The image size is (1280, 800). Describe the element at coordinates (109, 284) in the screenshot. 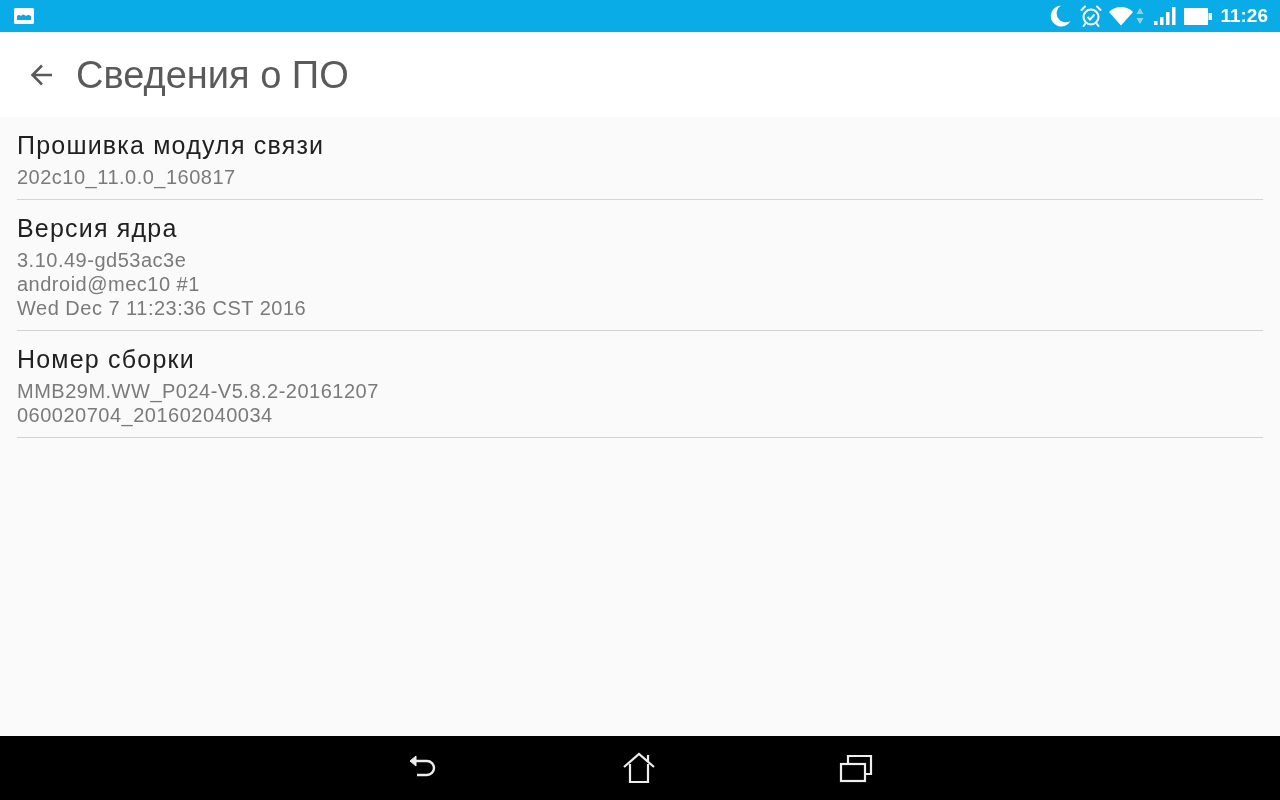

I see `item-summary: android@mec10 #1` at that location.